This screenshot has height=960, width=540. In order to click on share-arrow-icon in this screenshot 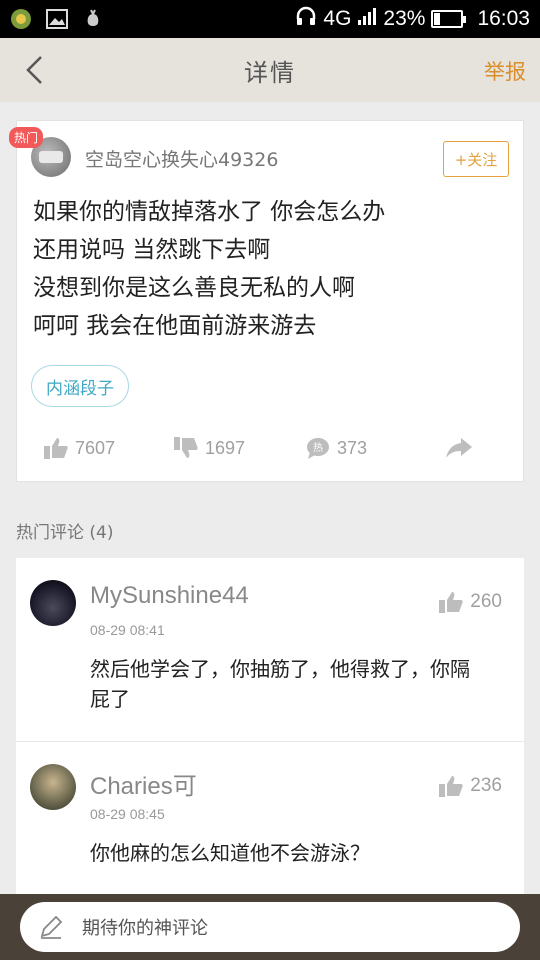, I will do `click(459, 448)`.